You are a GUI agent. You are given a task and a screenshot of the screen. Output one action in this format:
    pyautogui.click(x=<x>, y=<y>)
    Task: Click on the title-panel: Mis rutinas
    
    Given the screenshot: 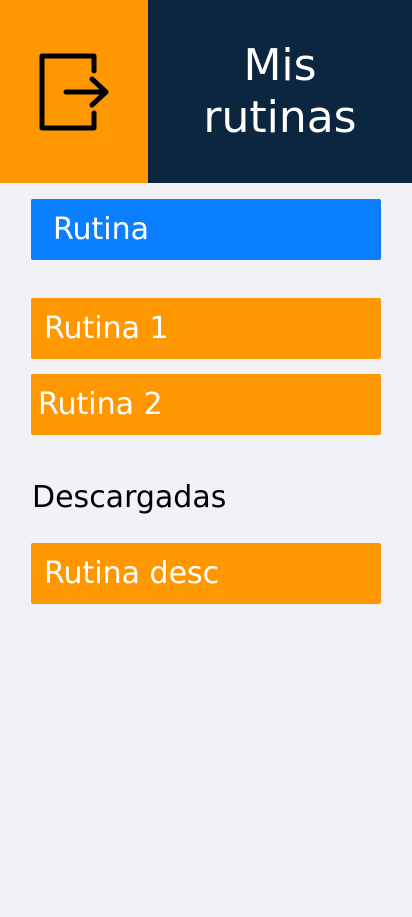 What is the action you would take?
    pyautogui.click(x=280, y=91)
    